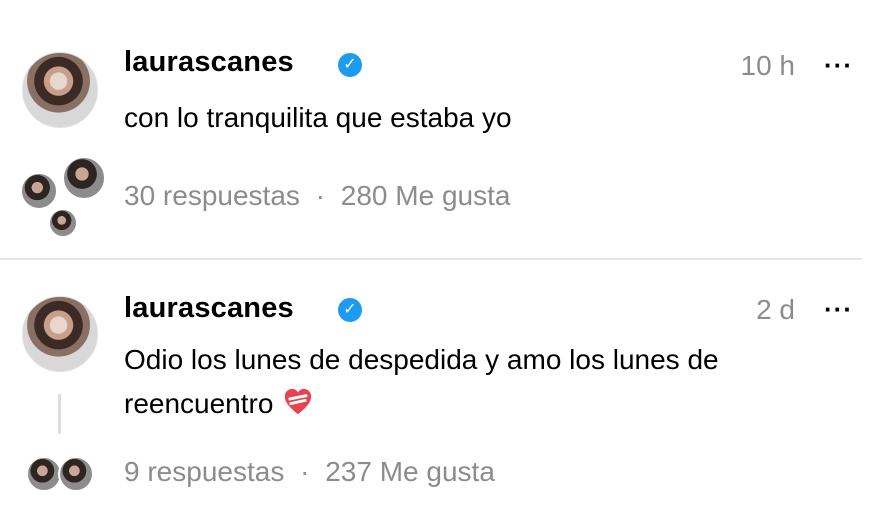 The width and height of the screenshot is (895, 505). Describe the element at coordinates (318, 117) in the screenshot. I see `post-text: con lo tranquilita que estaba yo` at that location.